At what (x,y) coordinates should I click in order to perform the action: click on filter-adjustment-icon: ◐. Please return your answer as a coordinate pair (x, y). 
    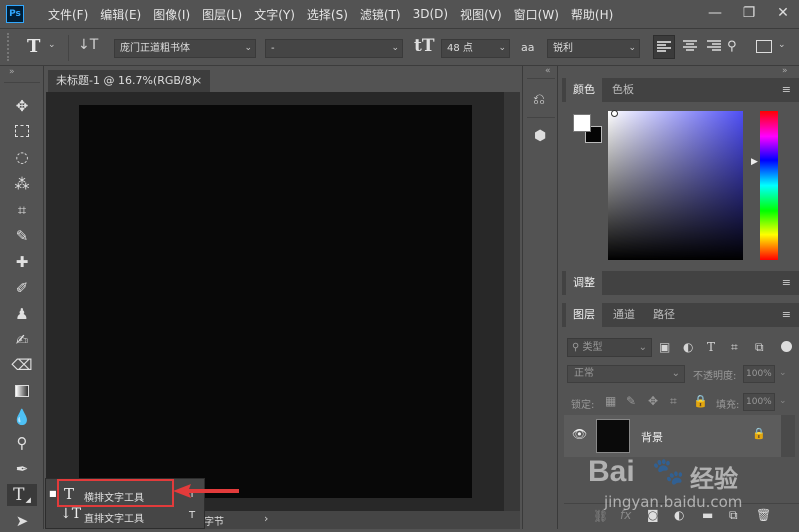
    Looking at the image, I should click on (688, 347).